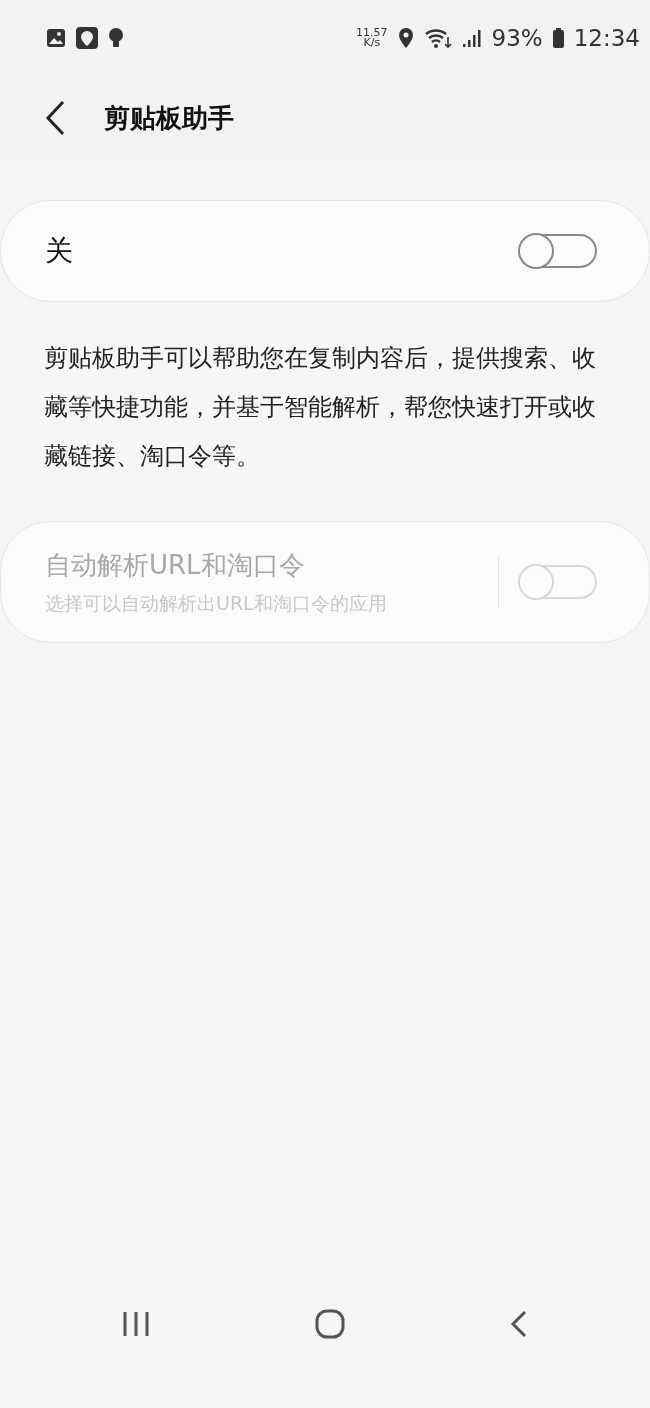  I want to click on setting-title: 自动解析URL和淘口令, so click(175, 565).